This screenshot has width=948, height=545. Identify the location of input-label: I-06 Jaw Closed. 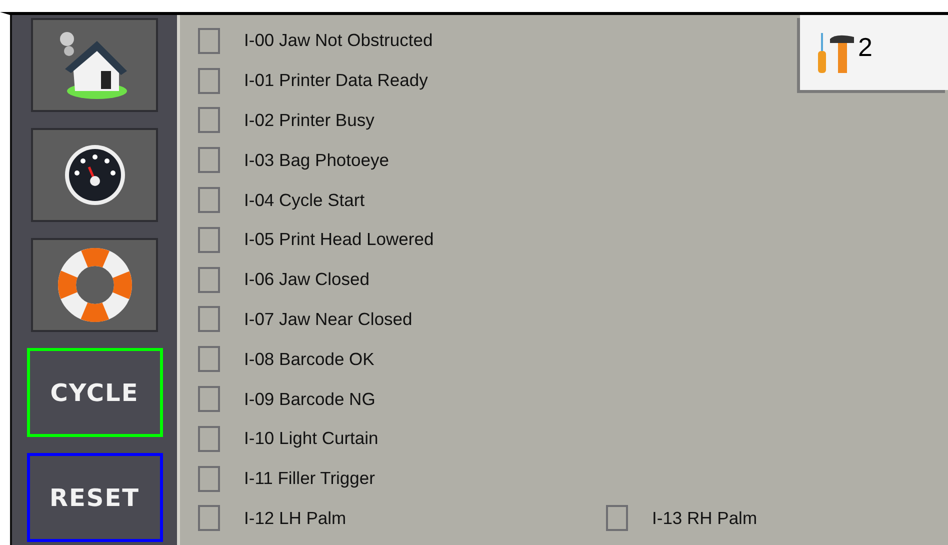
(307, 279).